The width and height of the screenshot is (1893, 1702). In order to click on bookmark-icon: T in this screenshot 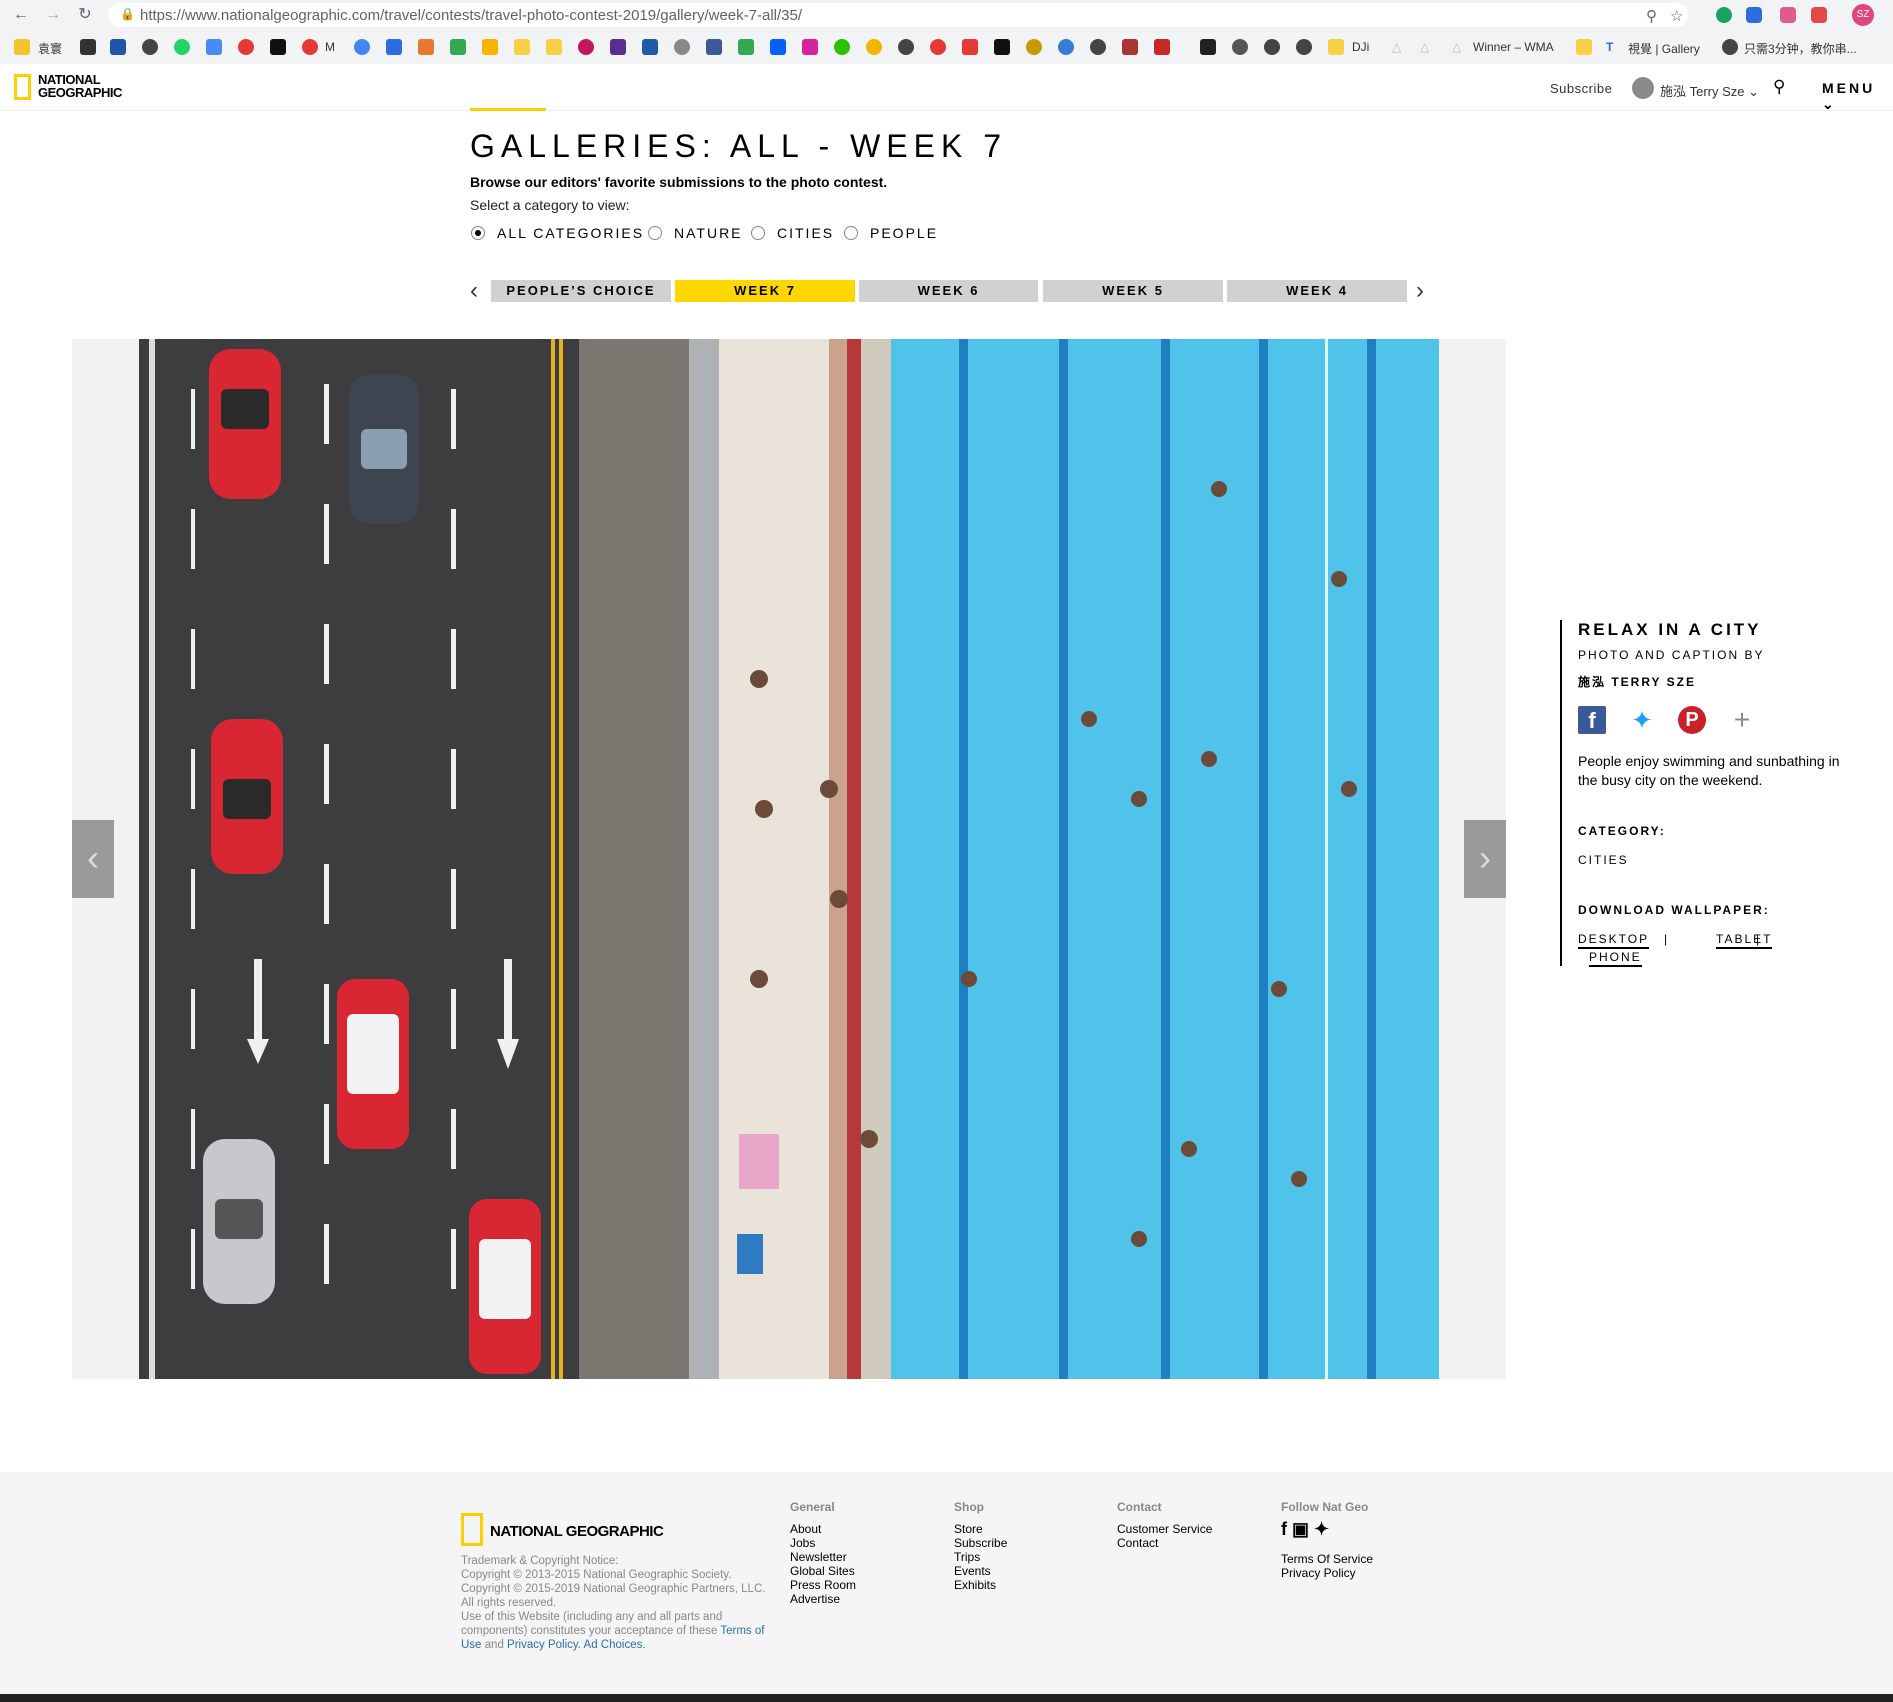, I will do `click(1609, 47)`.